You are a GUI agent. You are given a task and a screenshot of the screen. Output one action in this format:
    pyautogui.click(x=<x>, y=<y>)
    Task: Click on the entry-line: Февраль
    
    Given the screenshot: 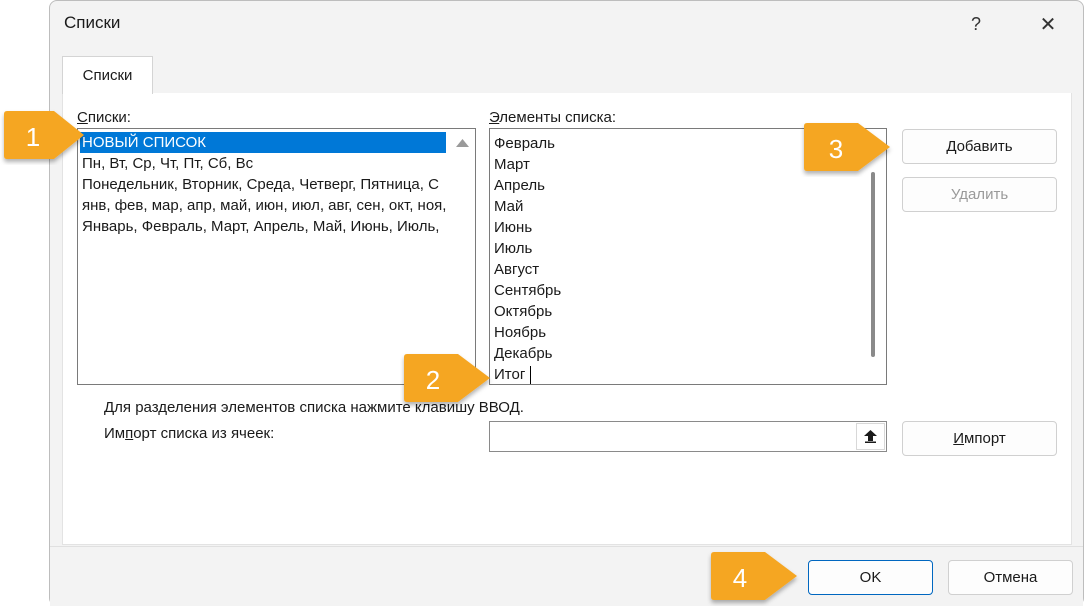 What is the action you would take?
    pyautogui.click(x=524, y=143)
    